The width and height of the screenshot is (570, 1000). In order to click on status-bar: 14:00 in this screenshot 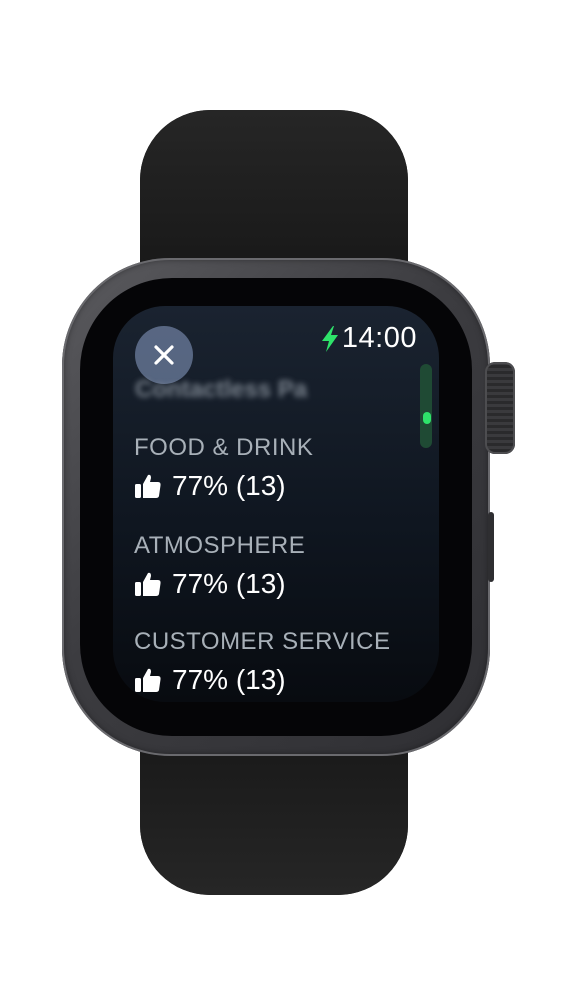, I will do `click(368, 338)`.